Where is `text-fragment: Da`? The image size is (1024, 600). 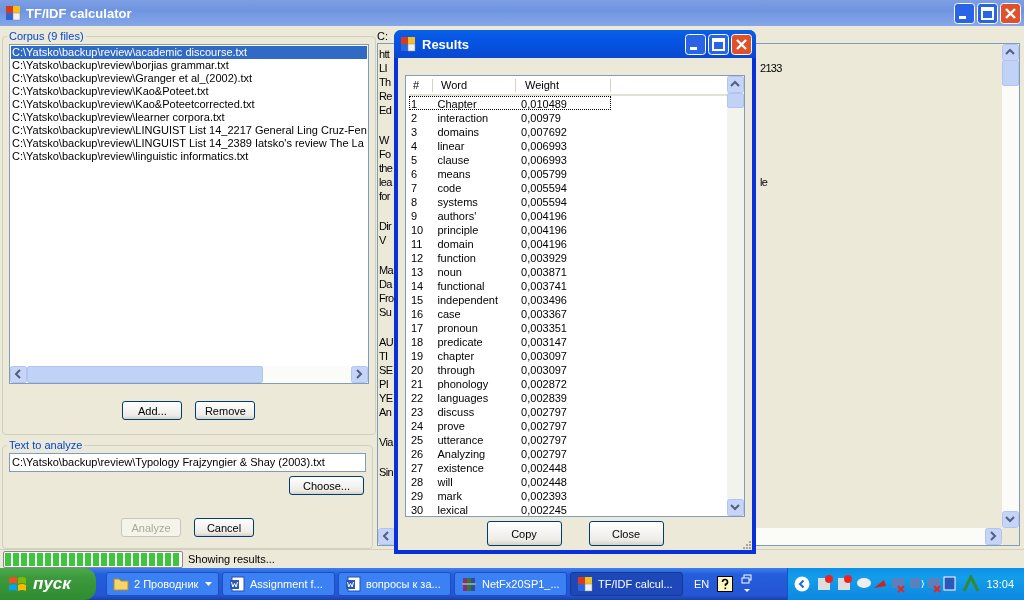 text-fragment: Da is located at coordinates (385, 284).